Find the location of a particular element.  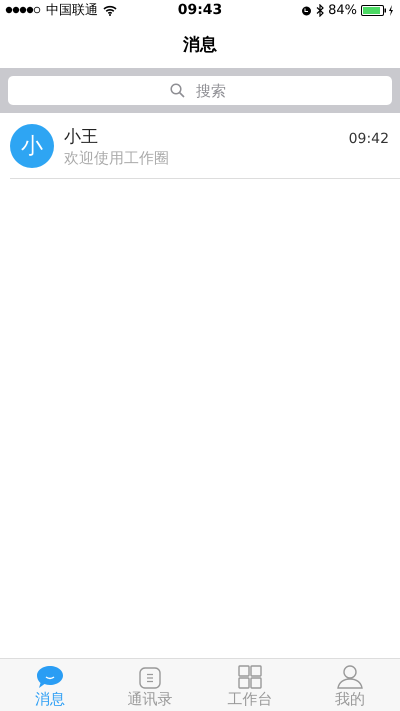

tab: 消息 is located at coordinates (50, 685).